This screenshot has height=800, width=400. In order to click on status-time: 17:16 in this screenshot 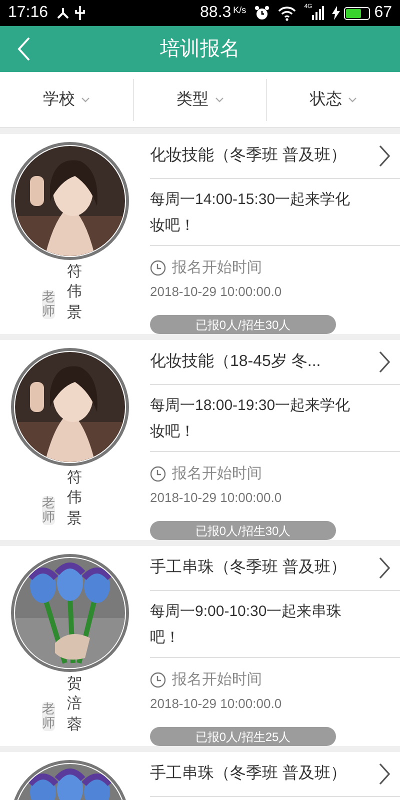, I will do `click(28, 13)`.